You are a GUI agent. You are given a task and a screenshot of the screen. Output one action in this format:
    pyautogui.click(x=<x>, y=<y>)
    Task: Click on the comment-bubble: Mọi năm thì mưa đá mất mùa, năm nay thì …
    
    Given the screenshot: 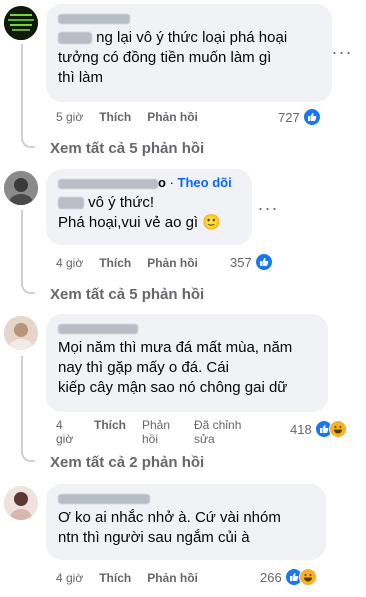 What is the action you would take?
    pyautogui.click(x=187, y=363)
    